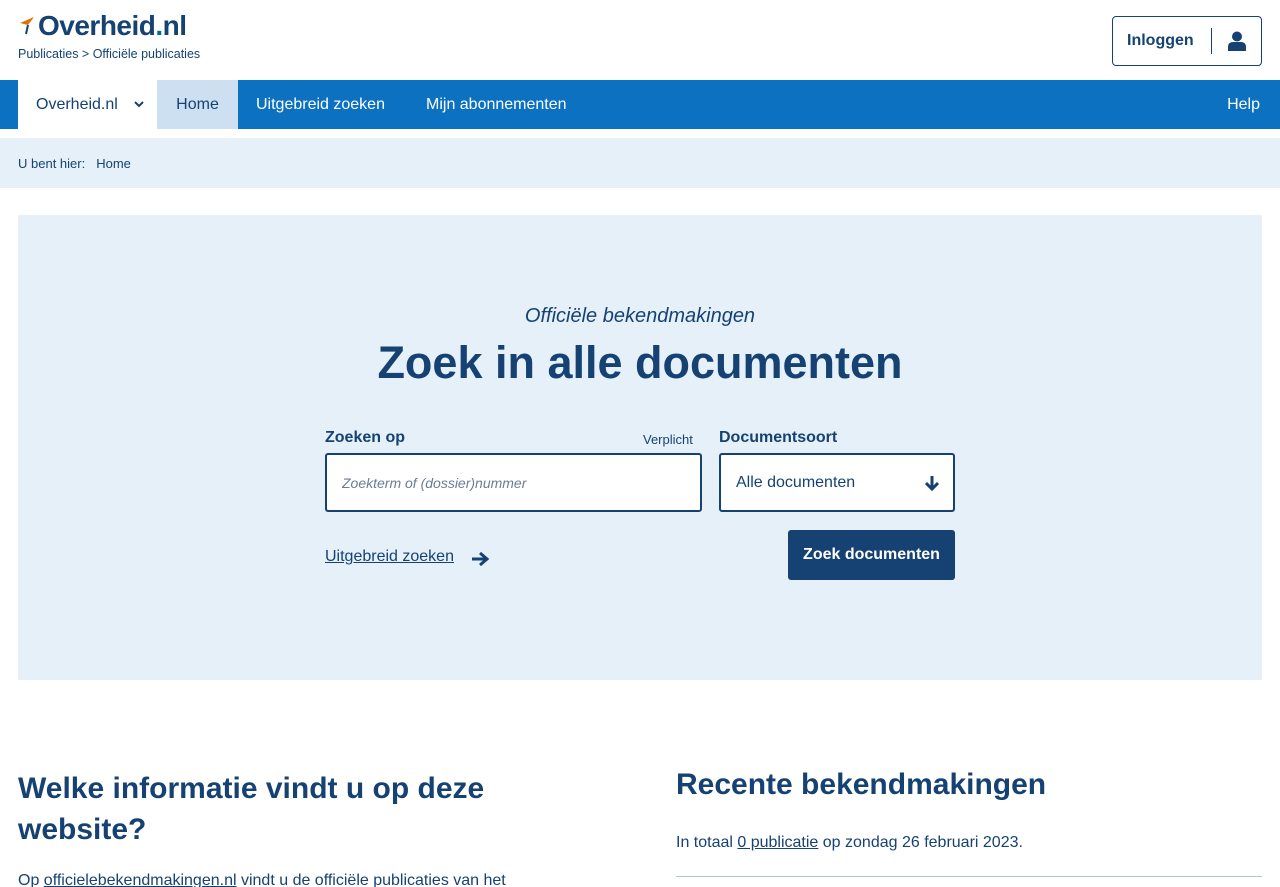 Image resolution: width=1280 pixels, height=887 pixels. I want to click on nav-overheid-dropdown: Overheid.nl, so click(87, 104).